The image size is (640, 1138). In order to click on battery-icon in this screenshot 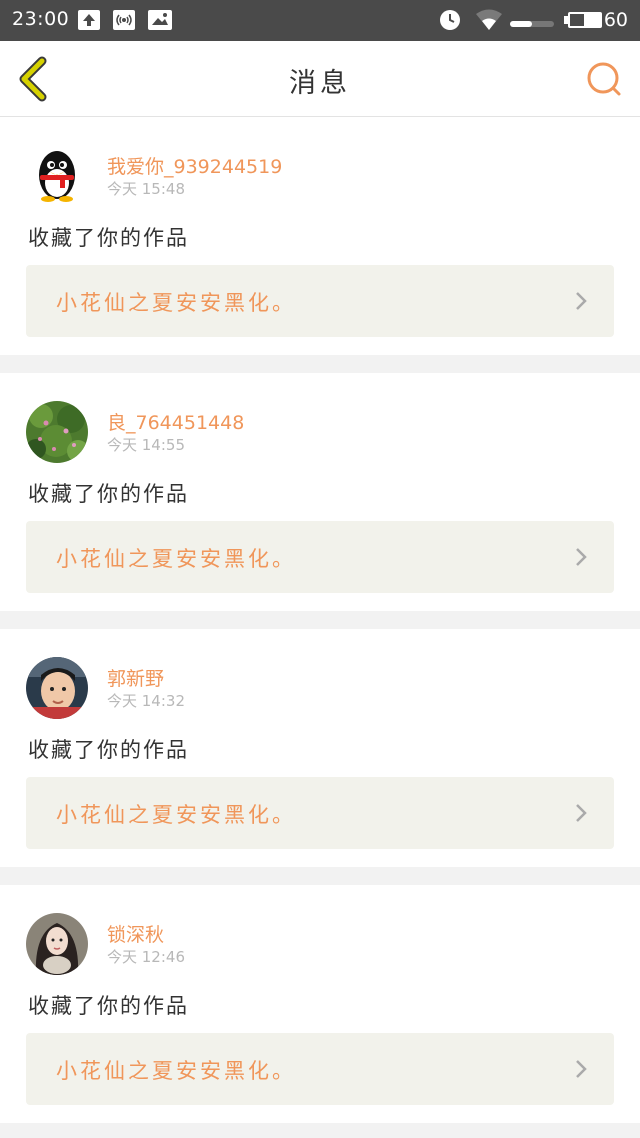, I will do `click(584, 22)`.